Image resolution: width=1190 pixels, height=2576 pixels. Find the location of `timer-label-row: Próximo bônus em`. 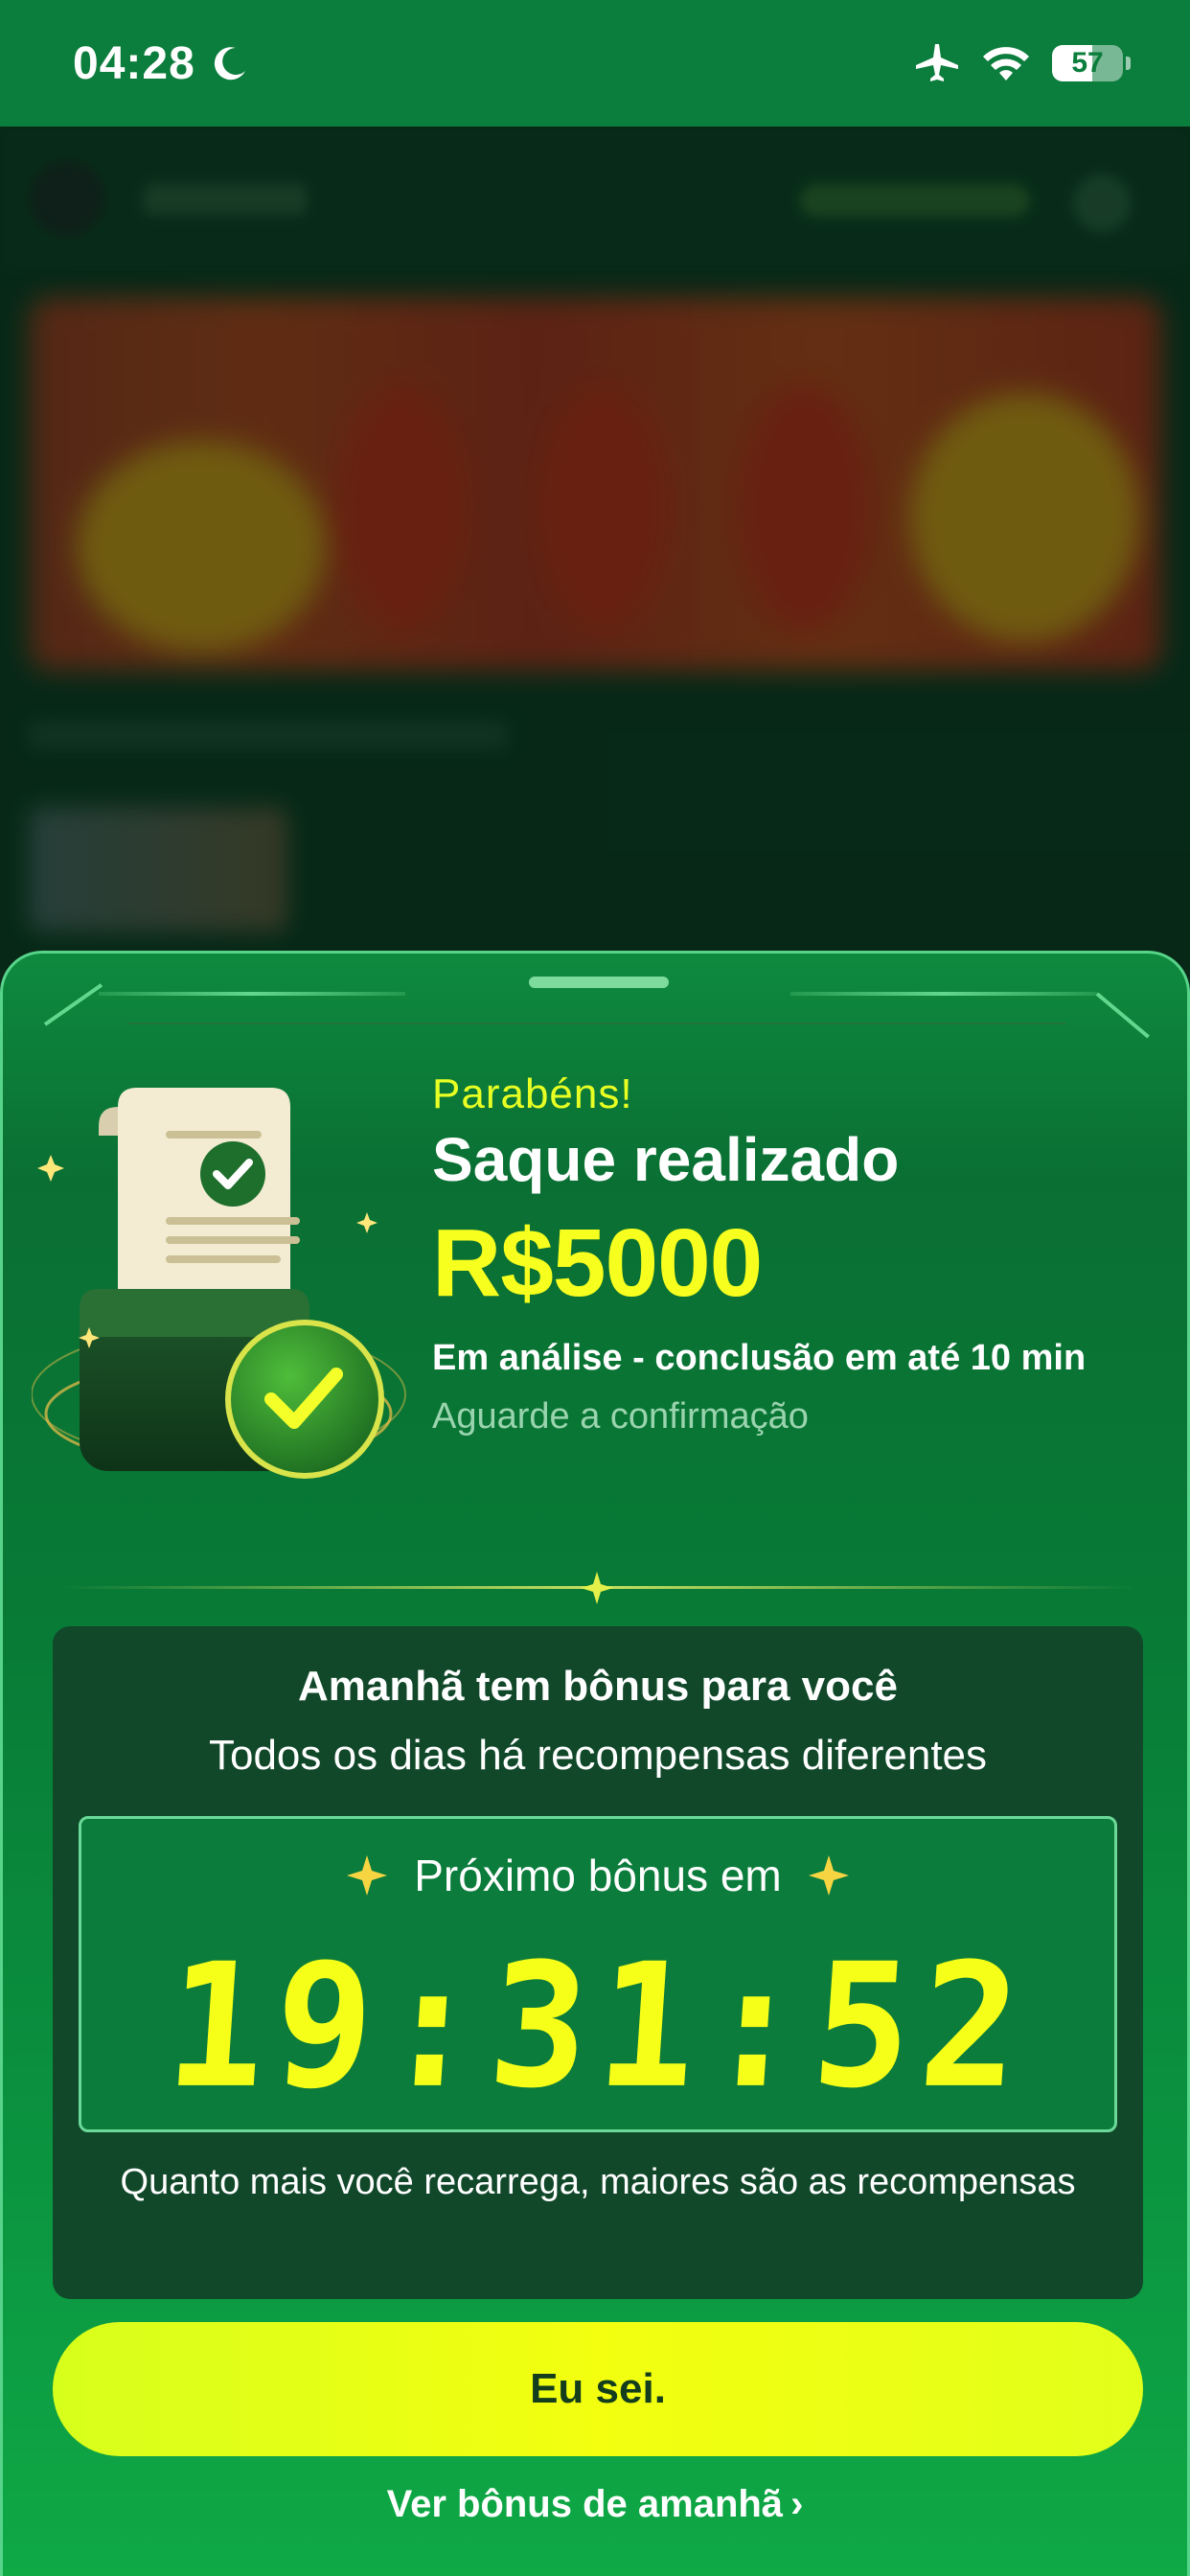

timer-label-row: Próximo bônus em is located at coordinates (598, 1875).